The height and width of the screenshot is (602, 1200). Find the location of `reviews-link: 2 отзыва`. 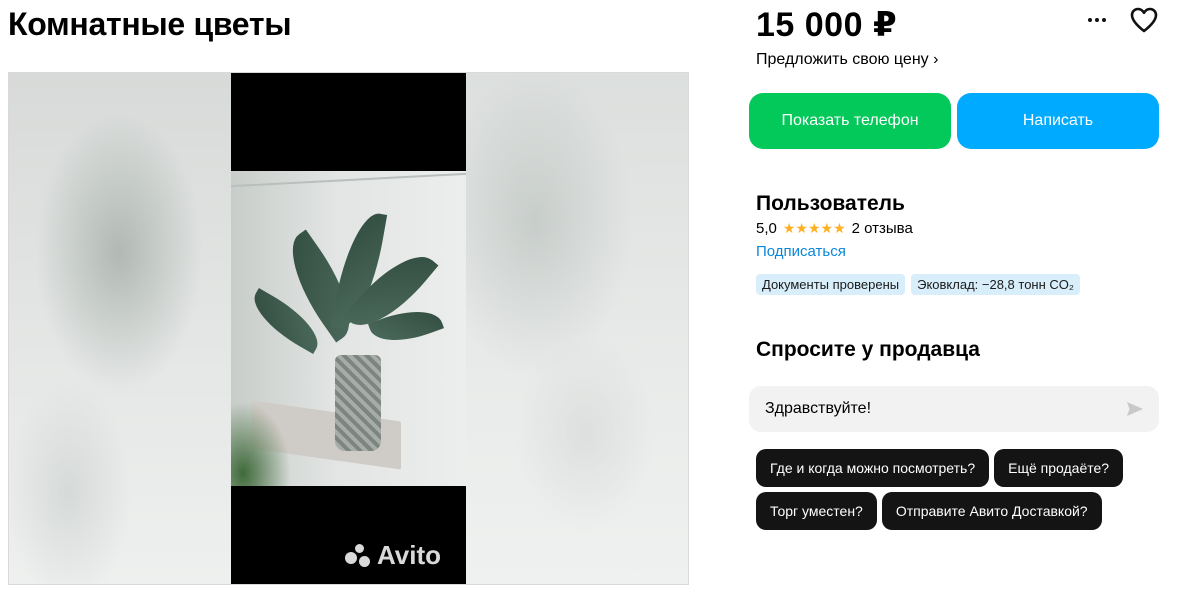

reviews-link: 2 отзыва is located at coordinates (882, 228).